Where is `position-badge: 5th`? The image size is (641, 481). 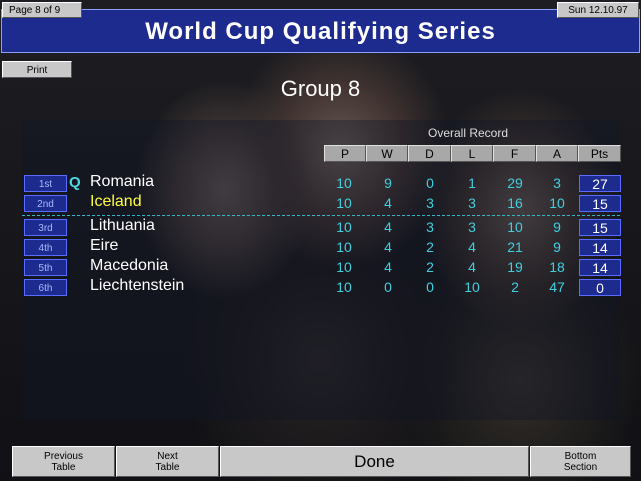
position-badge: 5th is located at coordinates (45, 267).